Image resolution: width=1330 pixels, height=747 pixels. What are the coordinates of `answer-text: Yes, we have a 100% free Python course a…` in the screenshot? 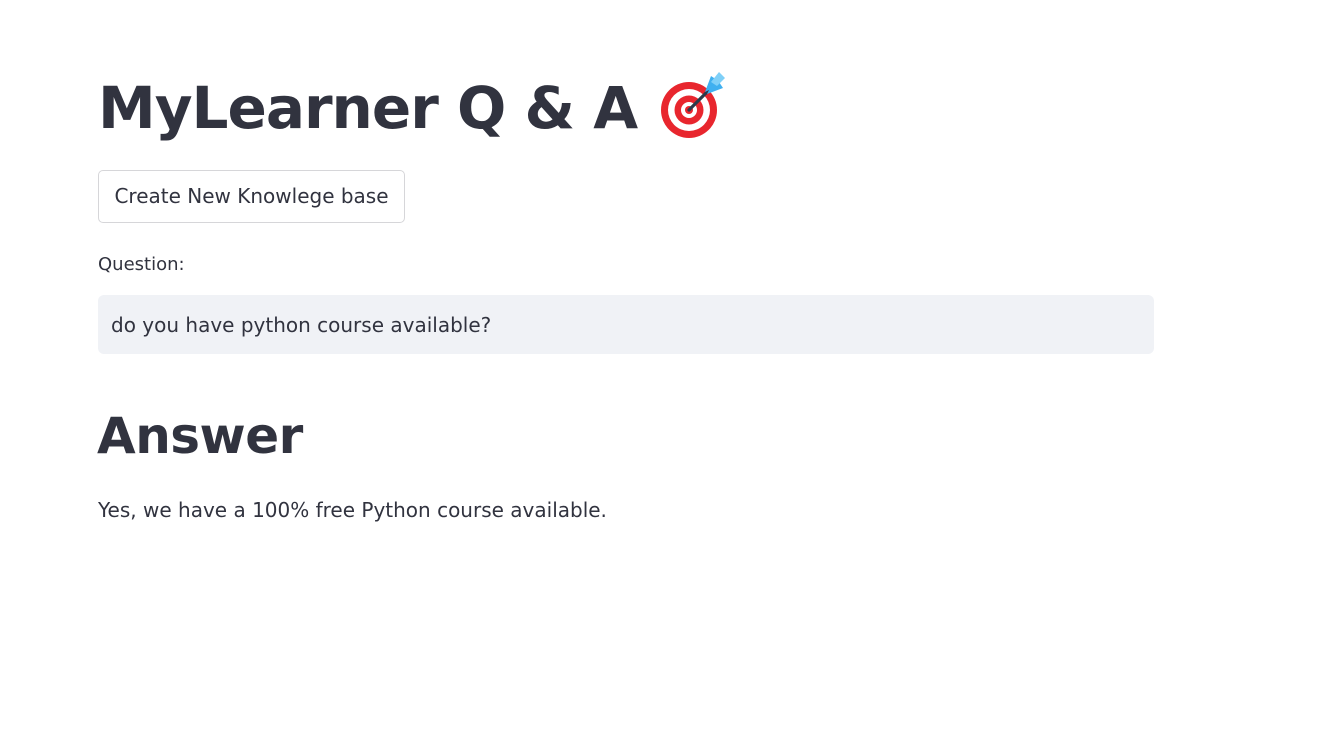 It's located at (352, 510).